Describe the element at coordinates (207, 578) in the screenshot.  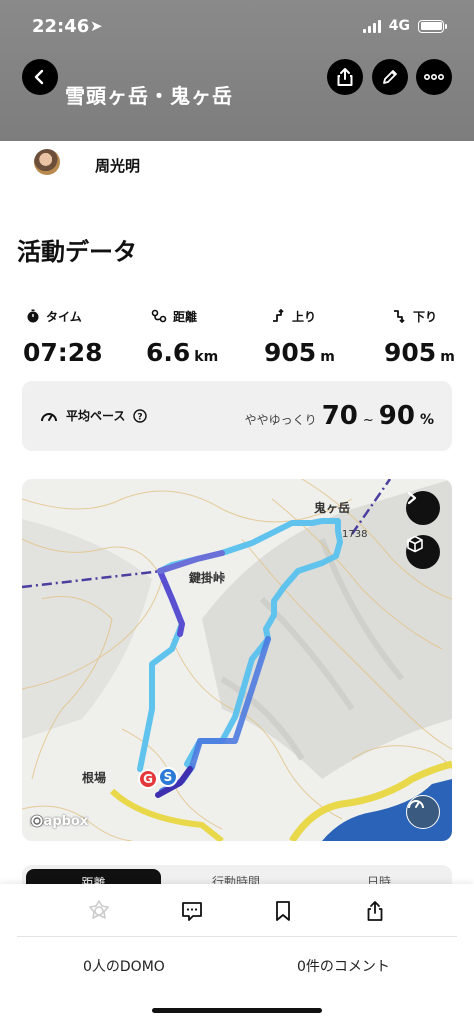
I see `map-pass-label: 鍵掛峠` at that location.